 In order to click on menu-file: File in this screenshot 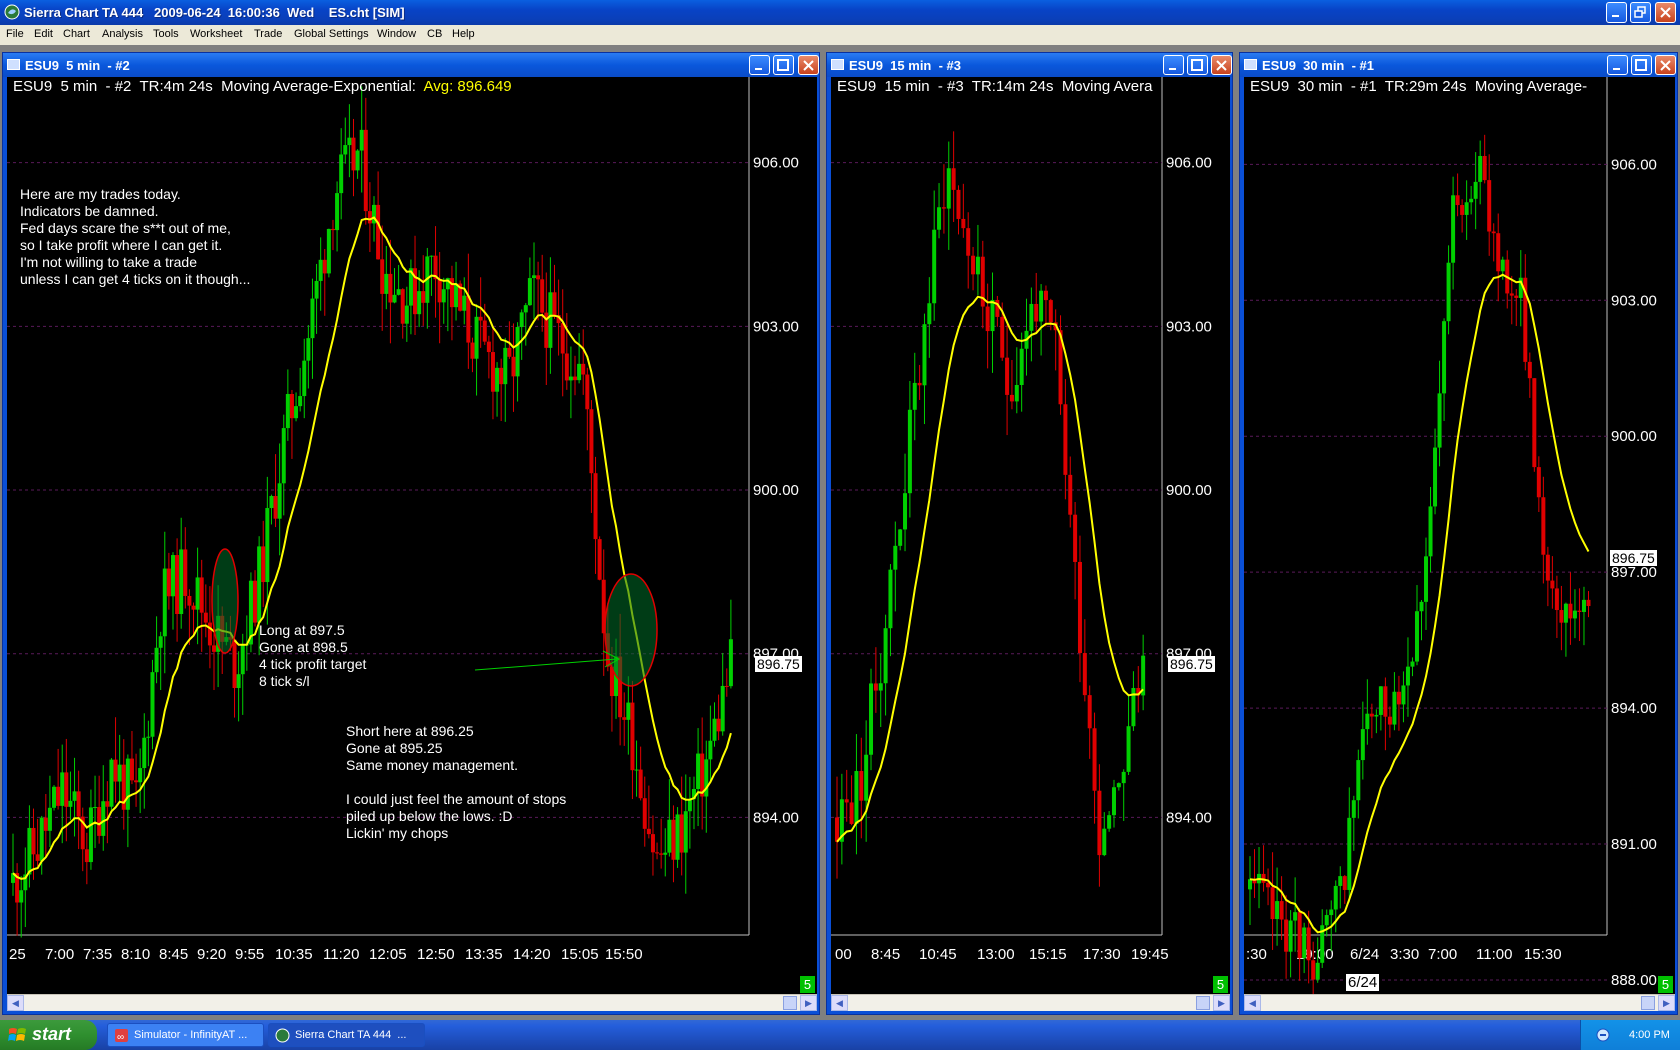, I will do `click(15, 34)`.